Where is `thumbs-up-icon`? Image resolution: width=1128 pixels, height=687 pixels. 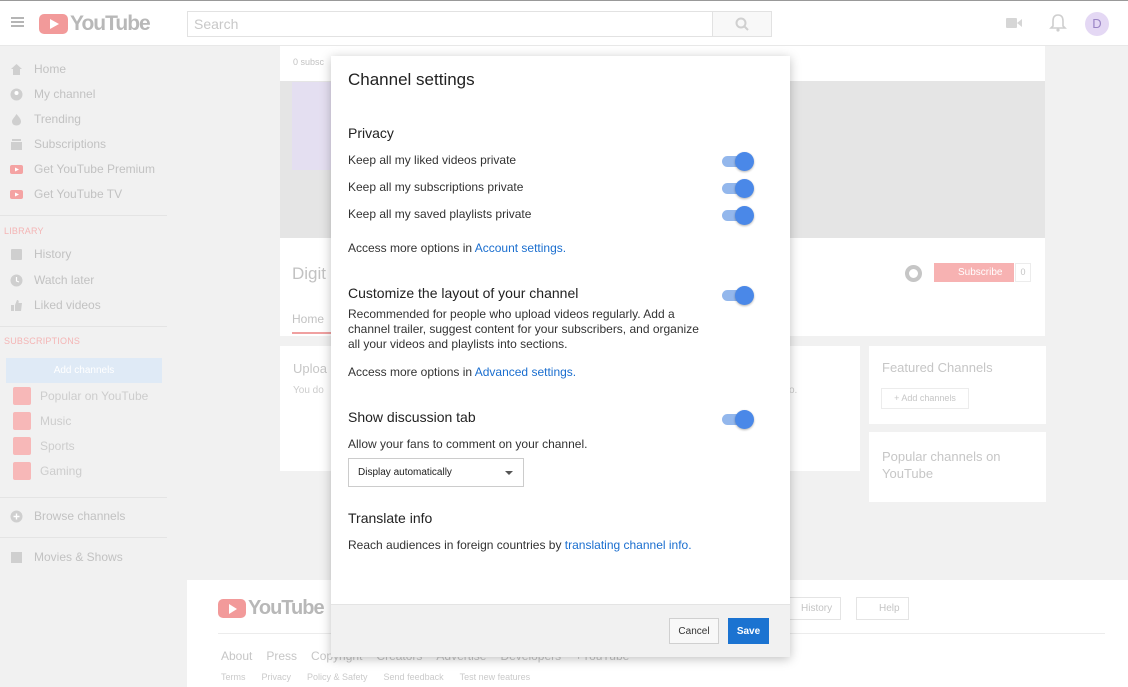 thumbs-up-icon is located at coordinates (16, 305).